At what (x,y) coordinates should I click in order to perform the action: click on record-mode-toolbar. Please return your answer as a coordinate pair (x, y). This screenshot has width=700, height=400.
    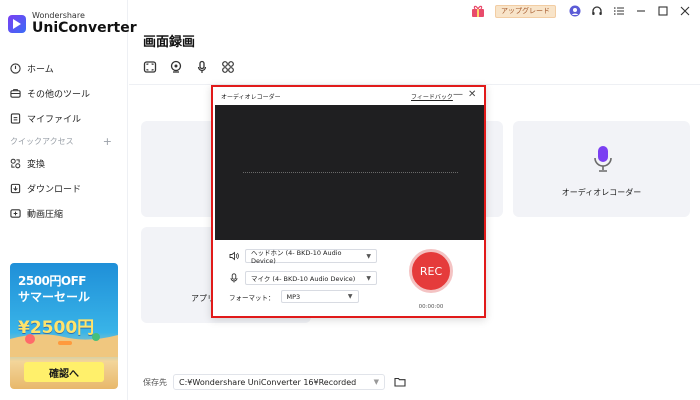
    Looking at the image, I should click on (189, 67).